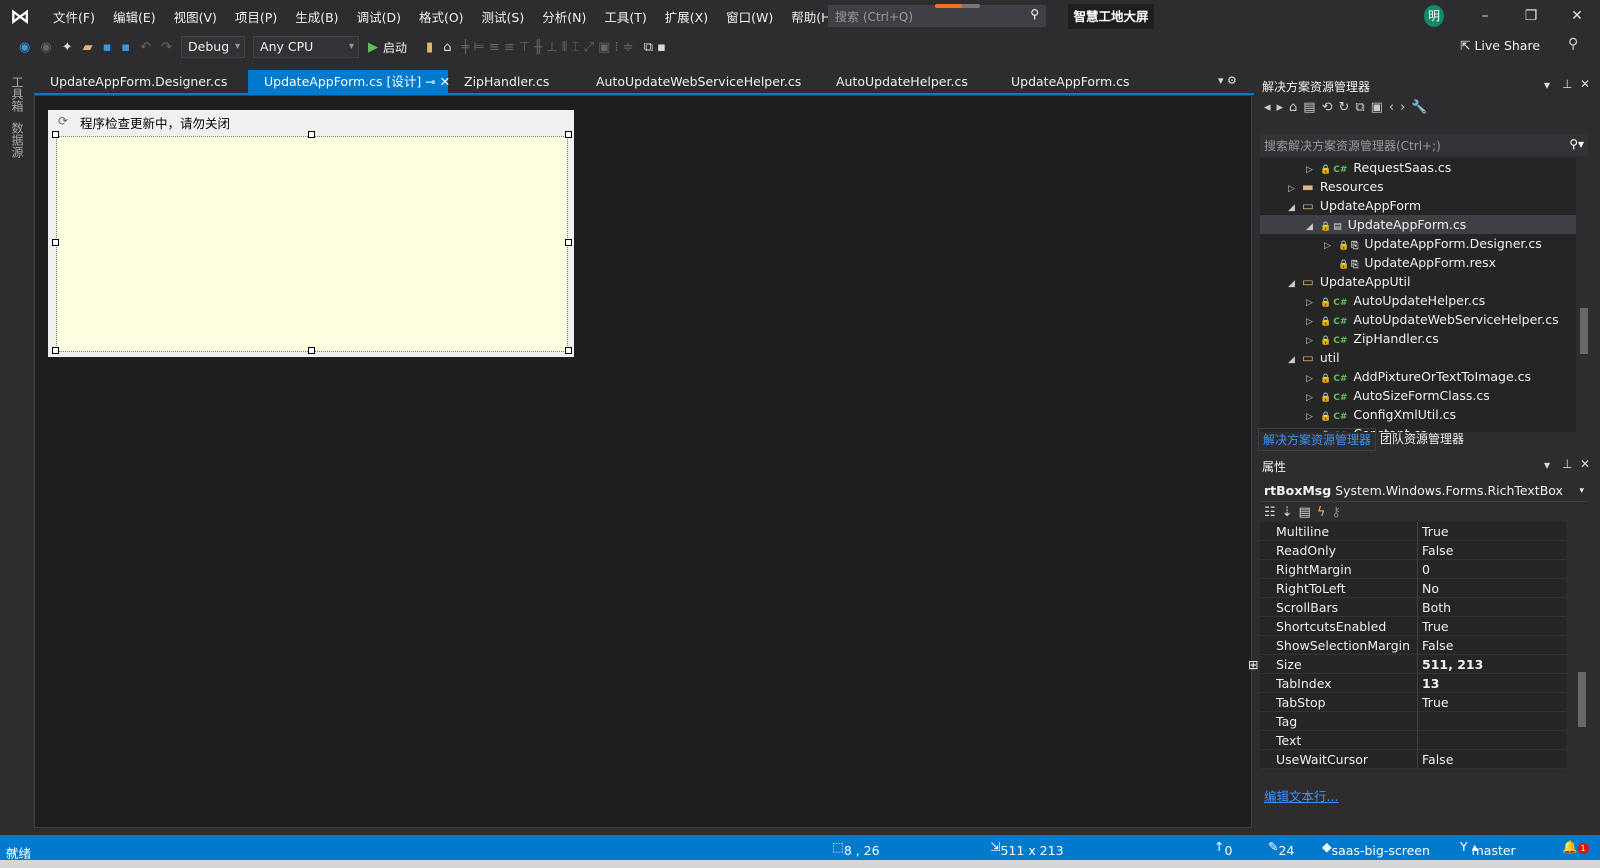 The width and height of the screenshot is (1600, 868). I want to click on panel-menu-icon: ▾, so click(1547, 85).